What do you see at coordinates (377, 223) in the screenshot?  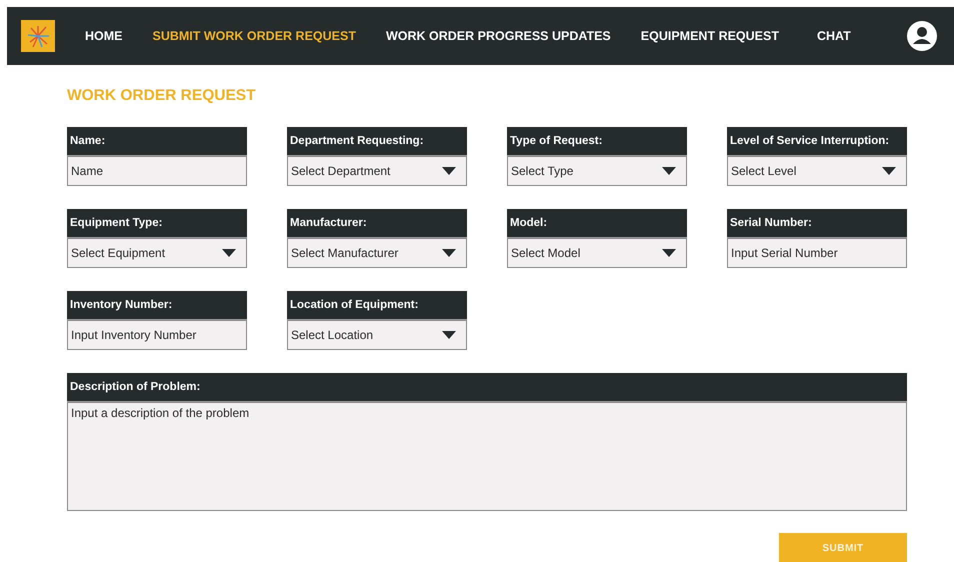 I see `field-label: Manufacturer:` at bounding box center [377, 223].